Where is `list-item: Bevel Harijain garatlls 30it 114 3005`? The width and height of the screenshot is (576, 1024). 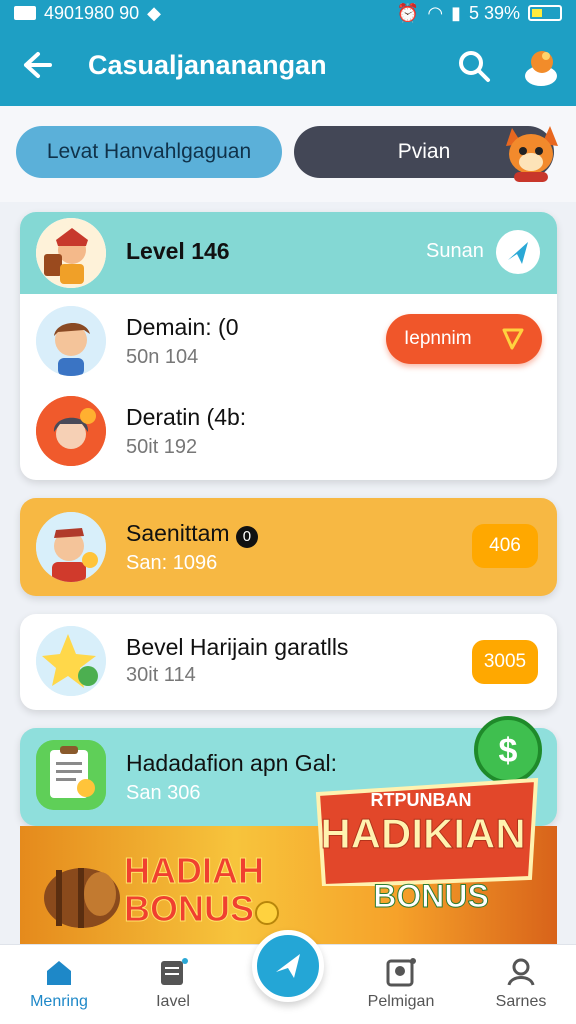
list-item: Bevel Harijain garatlls 30it 114 3005 is located at coordinates (288, 662).